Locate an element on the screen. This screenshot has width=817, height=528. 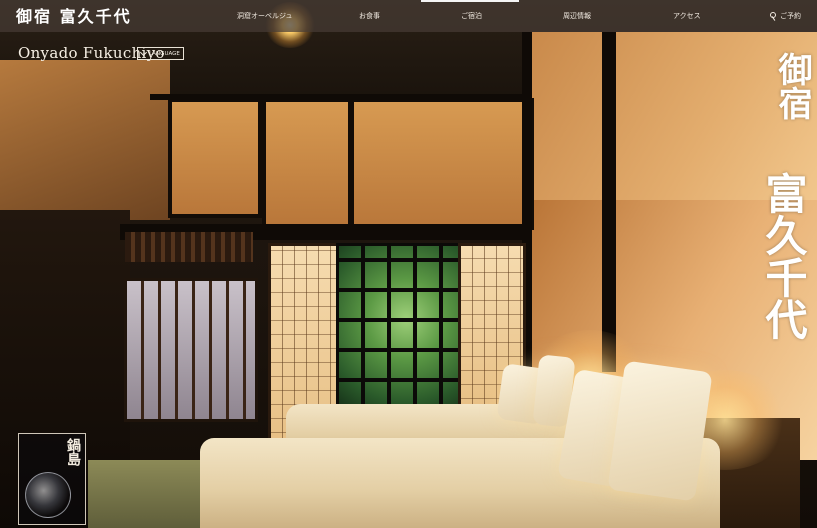
calligraphy-goshuku: 御宿 is located at coordinates (792, 86).